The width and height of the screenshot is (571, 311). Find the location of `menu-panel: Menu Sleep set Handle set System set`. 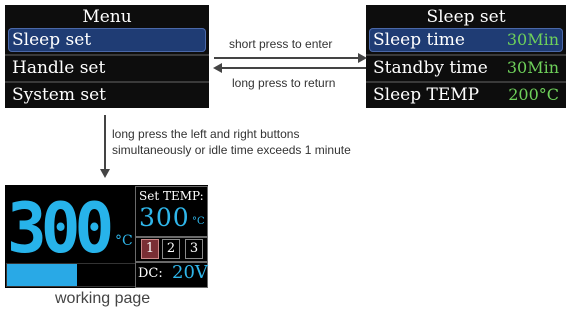

menu-panel: Menu Sleep set Handle set System set is located at coordinates (107, 56).